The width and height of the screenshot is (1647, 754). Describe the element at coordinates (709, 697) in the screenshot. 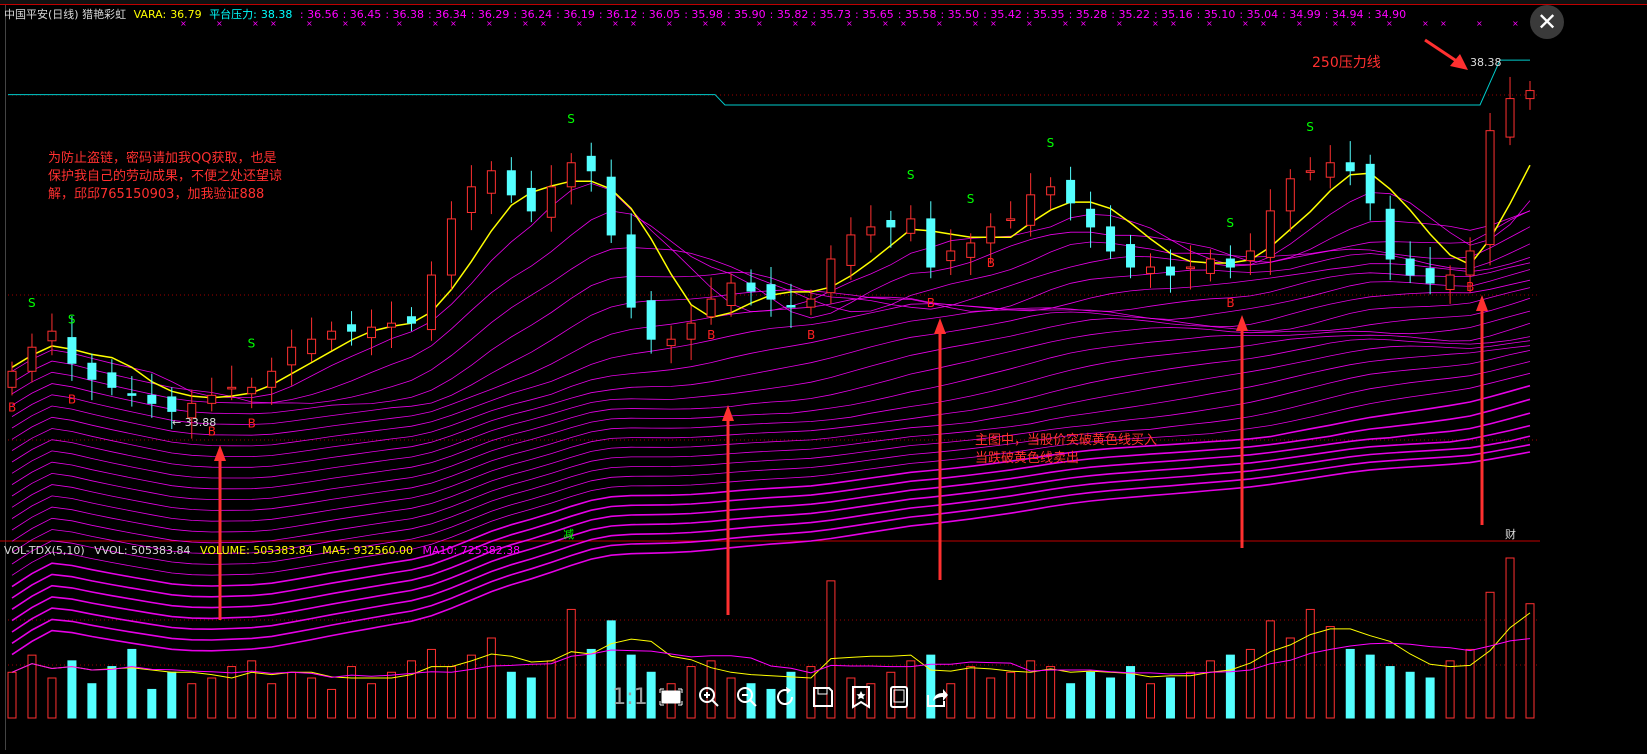

I see `zoom-in-button` at that location.